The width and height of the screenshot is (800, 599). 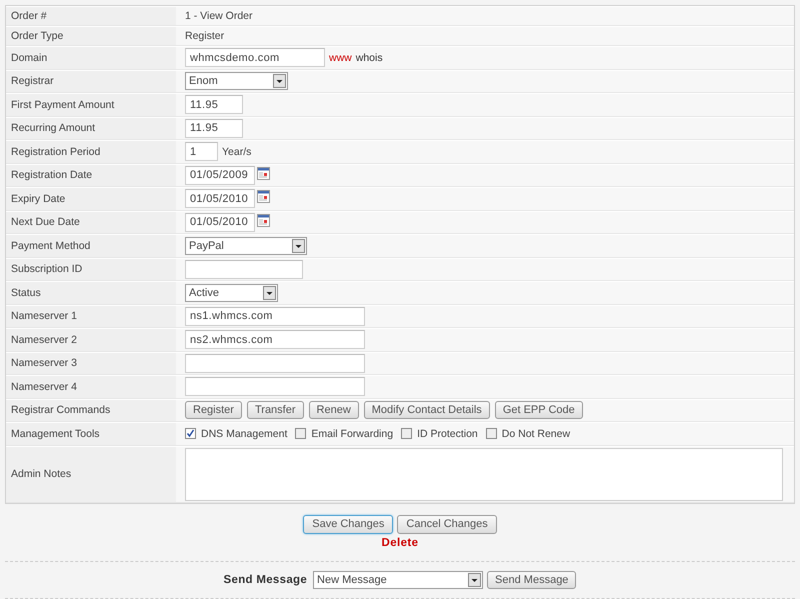 I want to click on field-label: Nameserver 1, so click(x=44, y=316).